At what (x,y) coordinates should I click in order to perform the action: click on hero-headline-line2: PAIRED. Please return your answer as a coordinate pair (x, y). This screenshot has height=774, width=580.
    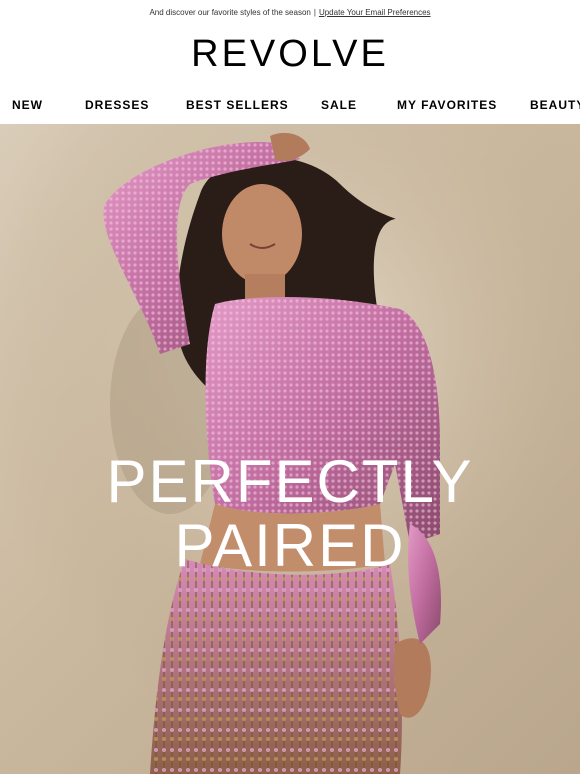
    Looking at the image, I should click on (290, 545).